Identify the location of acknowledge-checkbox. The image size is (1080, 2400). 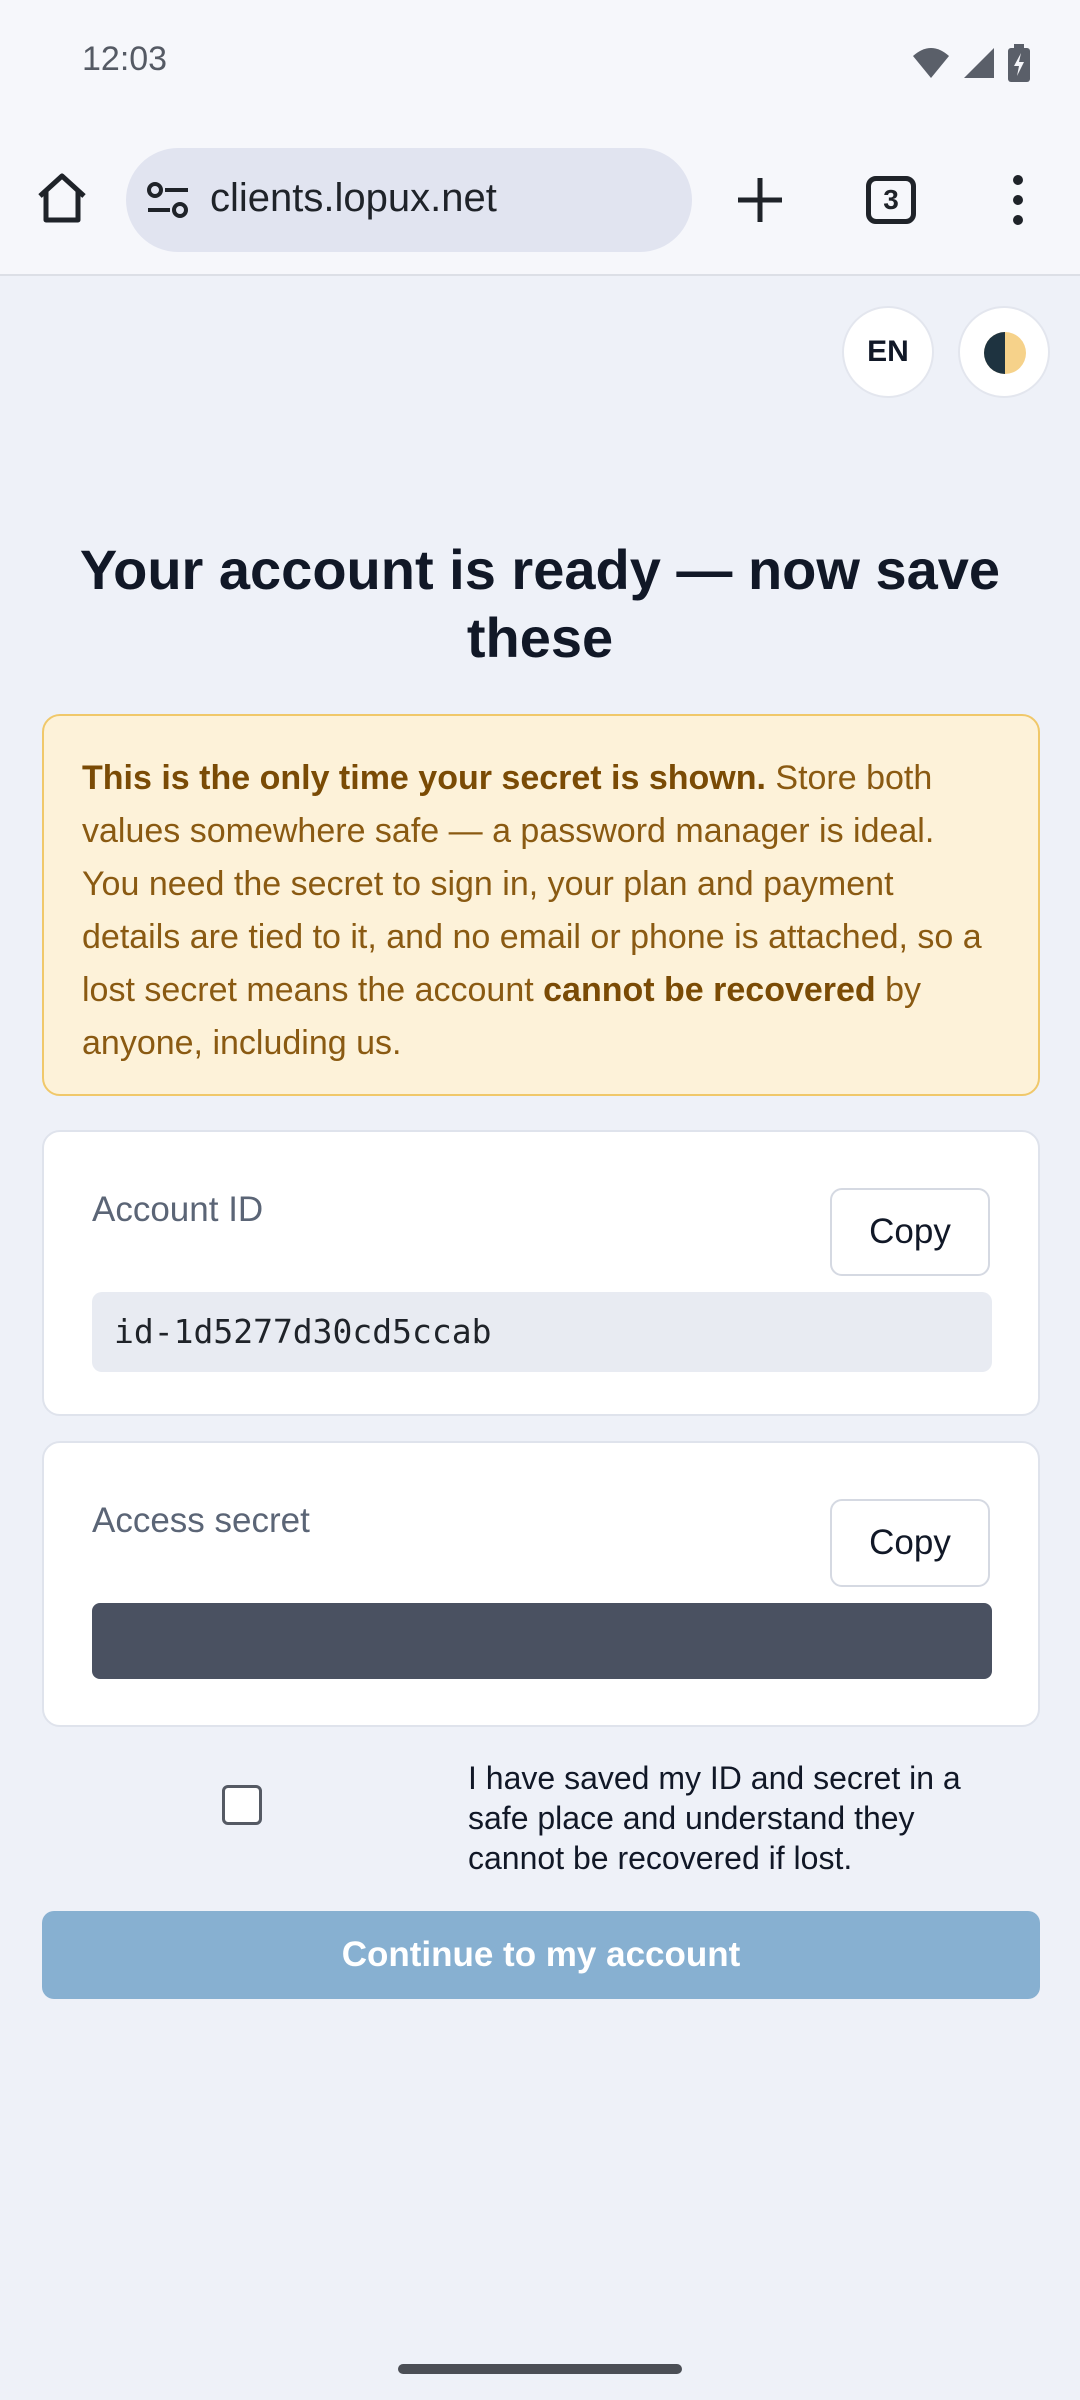
(242, 1805).